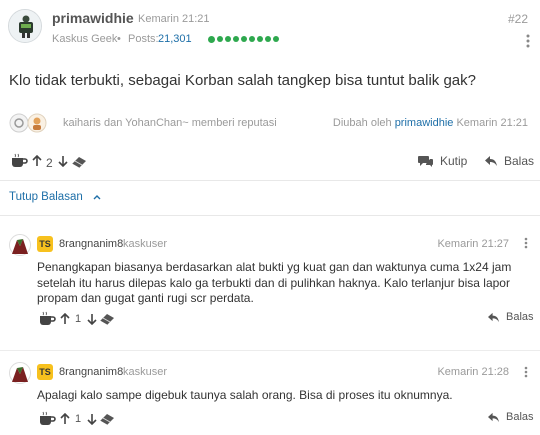  I want to click on post-time: Kemarin 21:21, so click(174, 19).